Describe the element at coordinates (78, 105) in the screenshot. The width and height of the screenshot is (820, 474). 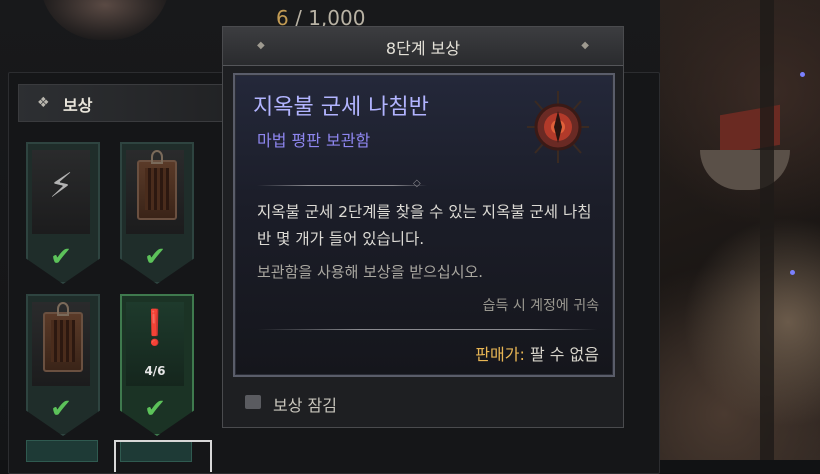
I see `section-title: 보상` at that location.